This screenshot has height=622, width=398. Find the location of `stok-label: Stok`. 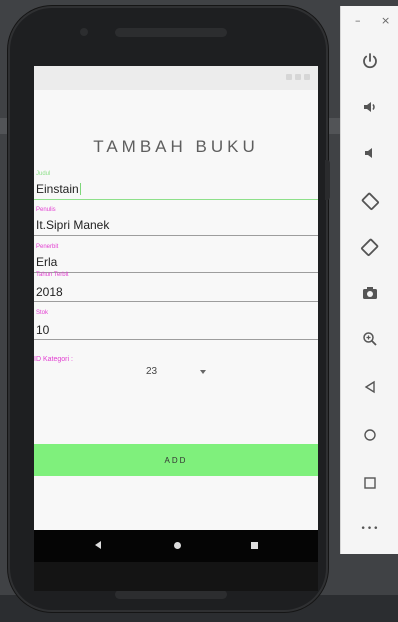

stok-label: Stok is located at coordinates (42, 313).